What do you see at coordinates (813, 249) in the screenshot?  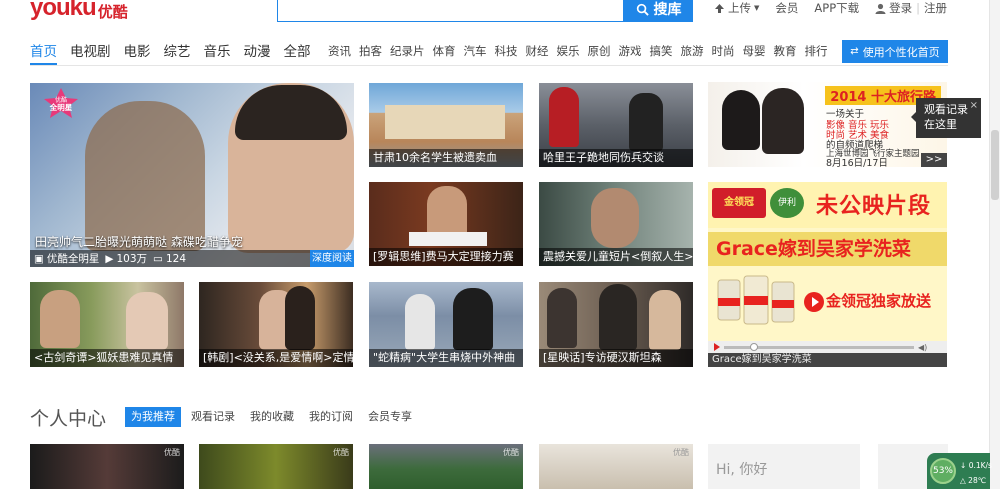 I see `ad-slogan-2: Grace嫁到吴家学洗菜` at bounding box center [813, 249].